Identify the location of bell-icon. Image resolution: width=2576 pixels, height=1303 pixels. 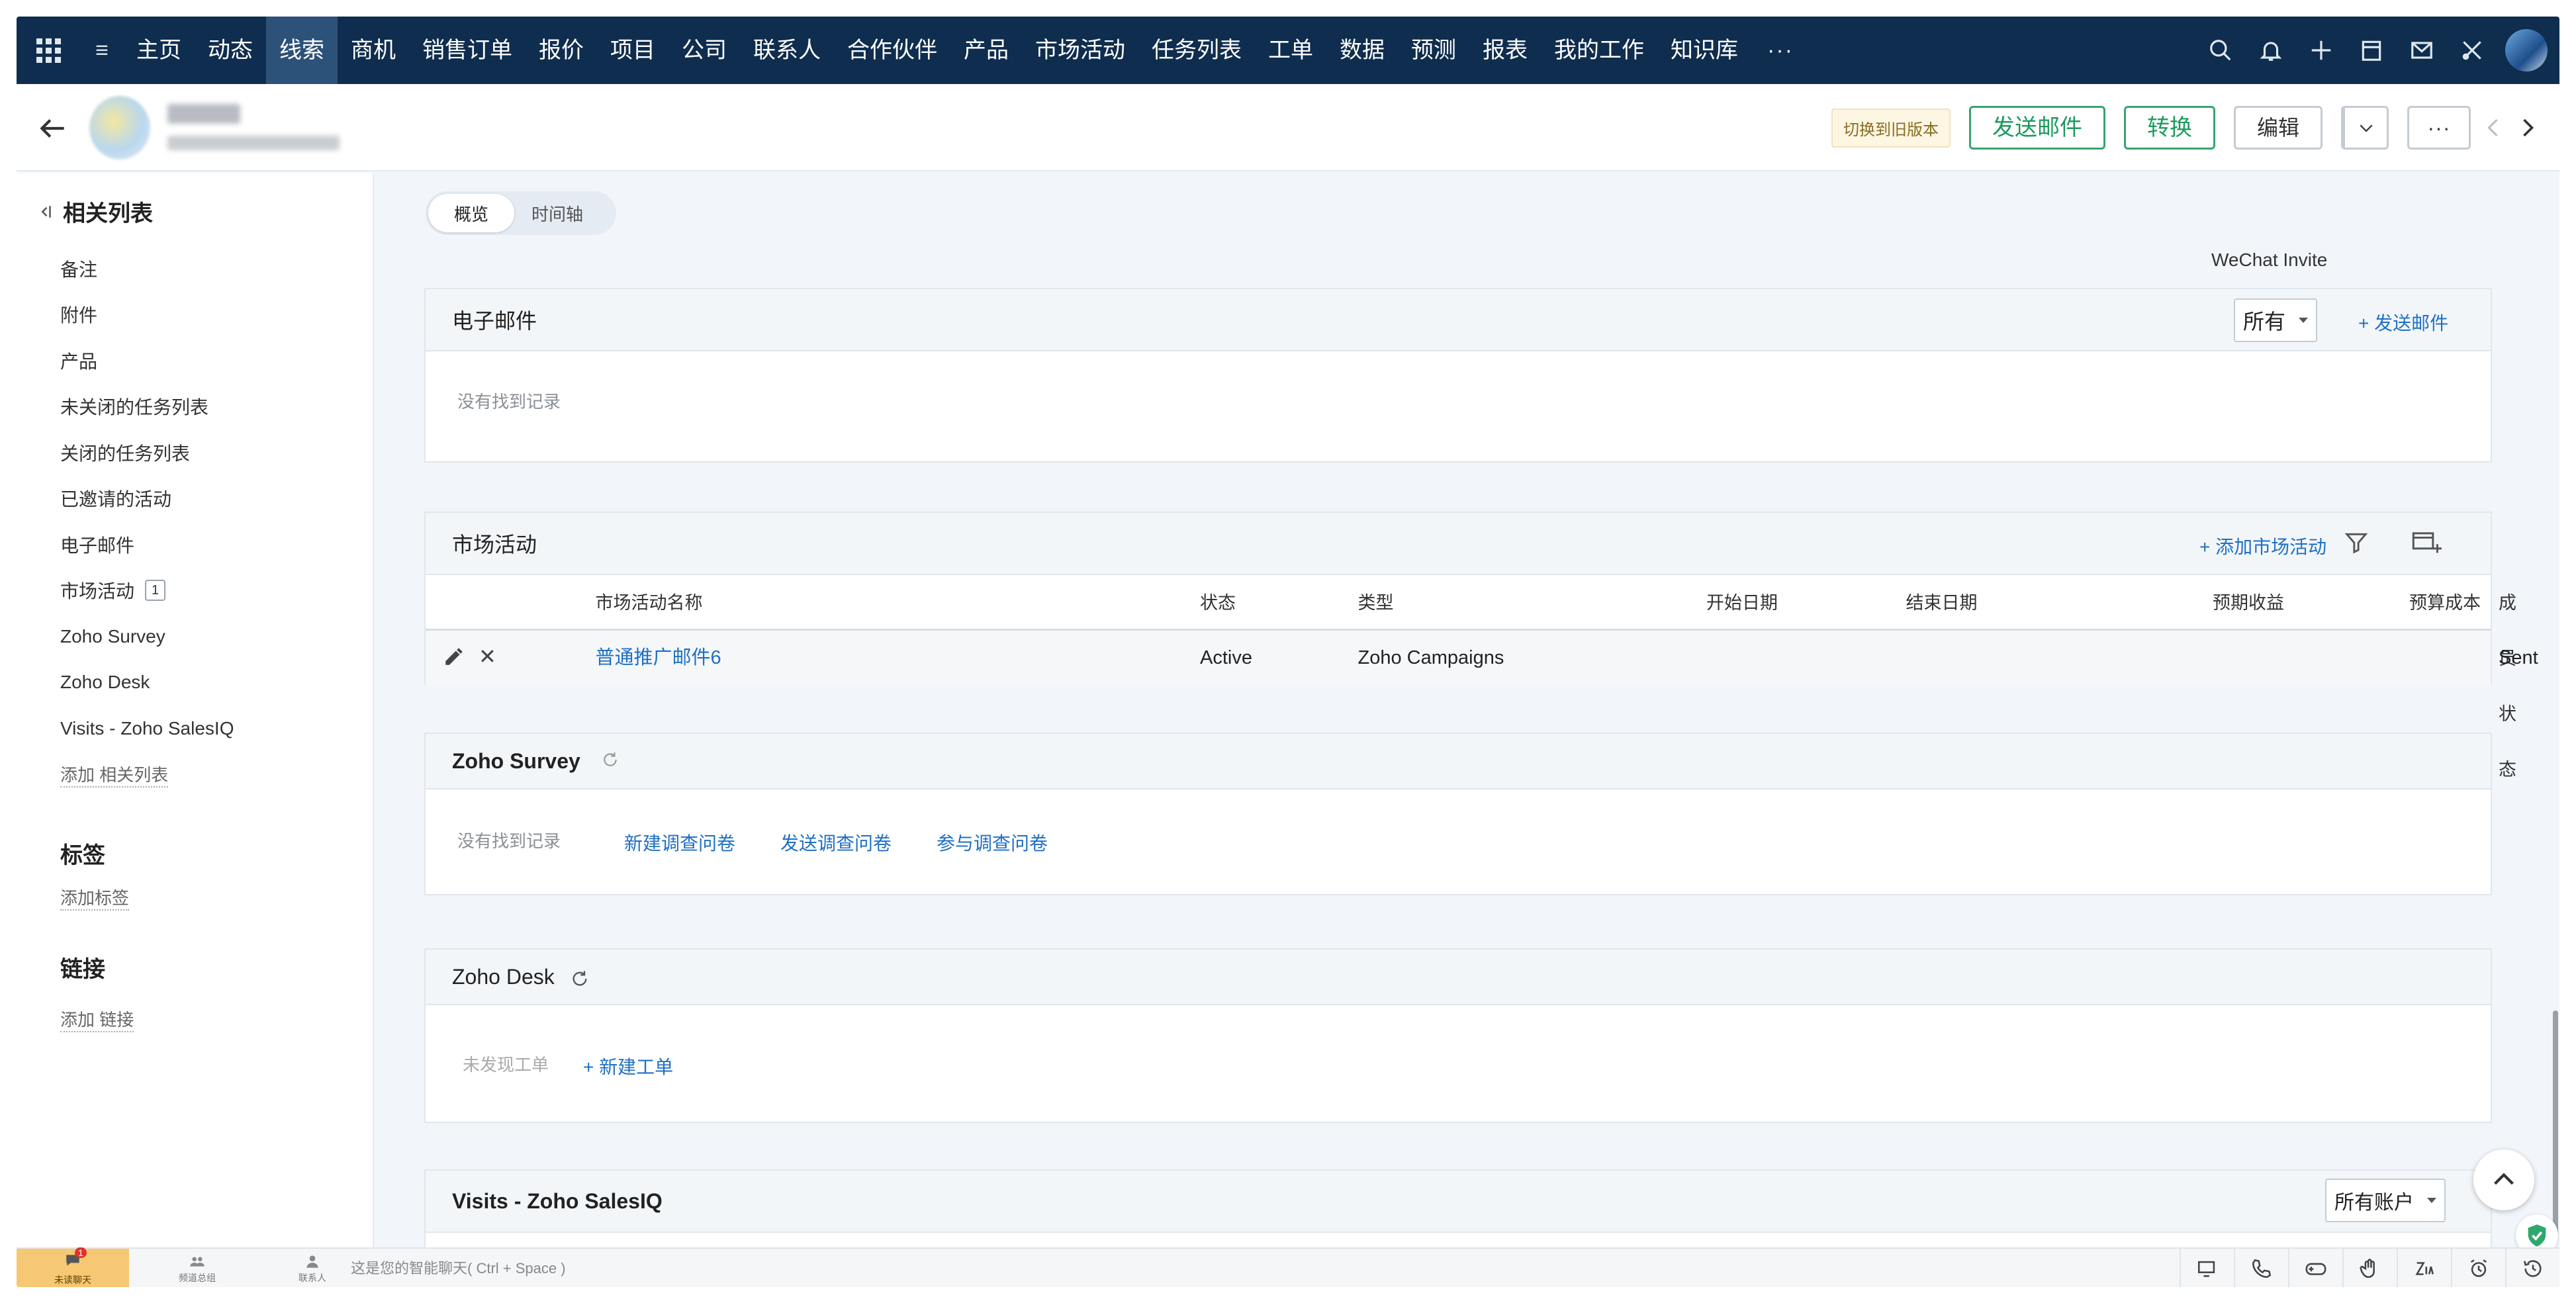
(2271, 50).